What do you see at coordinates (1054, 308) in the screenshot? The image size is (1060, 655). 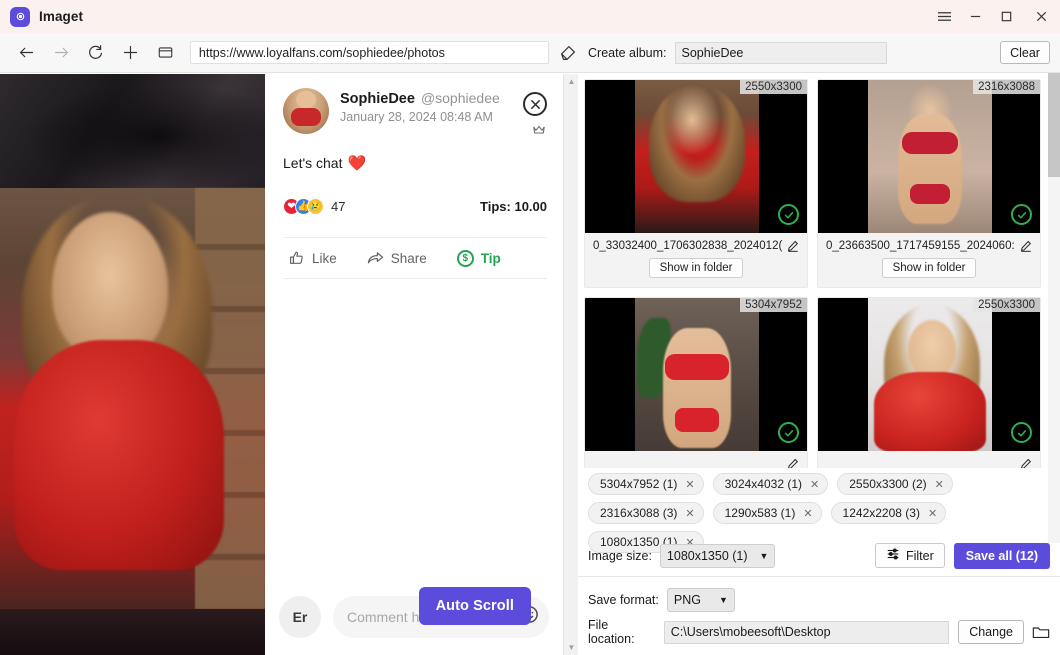 I see `panel-scrollbar` at bounding box center [1054, 308].